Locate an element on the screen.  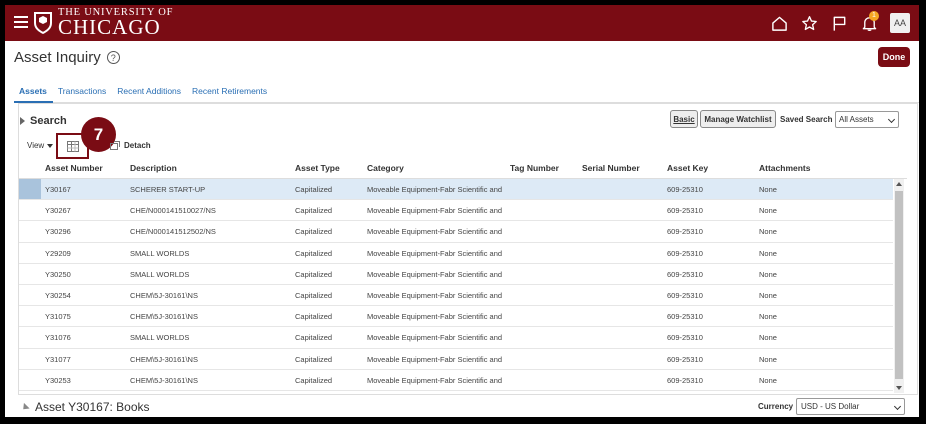
col-header-asset-key: Asset Key is located at coordinates (687, 168).